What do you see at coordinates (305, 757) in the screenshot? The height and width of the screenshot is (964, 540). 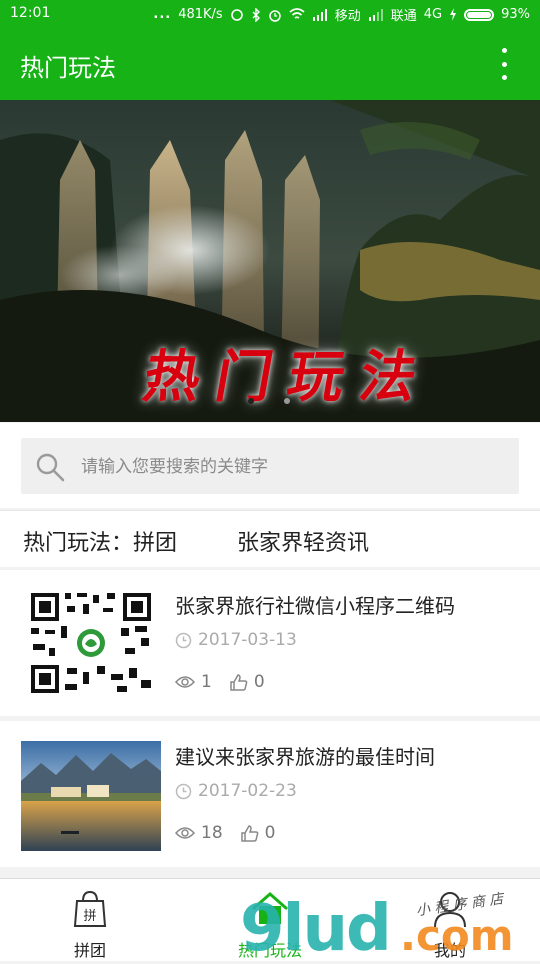 I see `article-title: 建议来张家界旅游的最佳时间` at bounding box center [305, 757].